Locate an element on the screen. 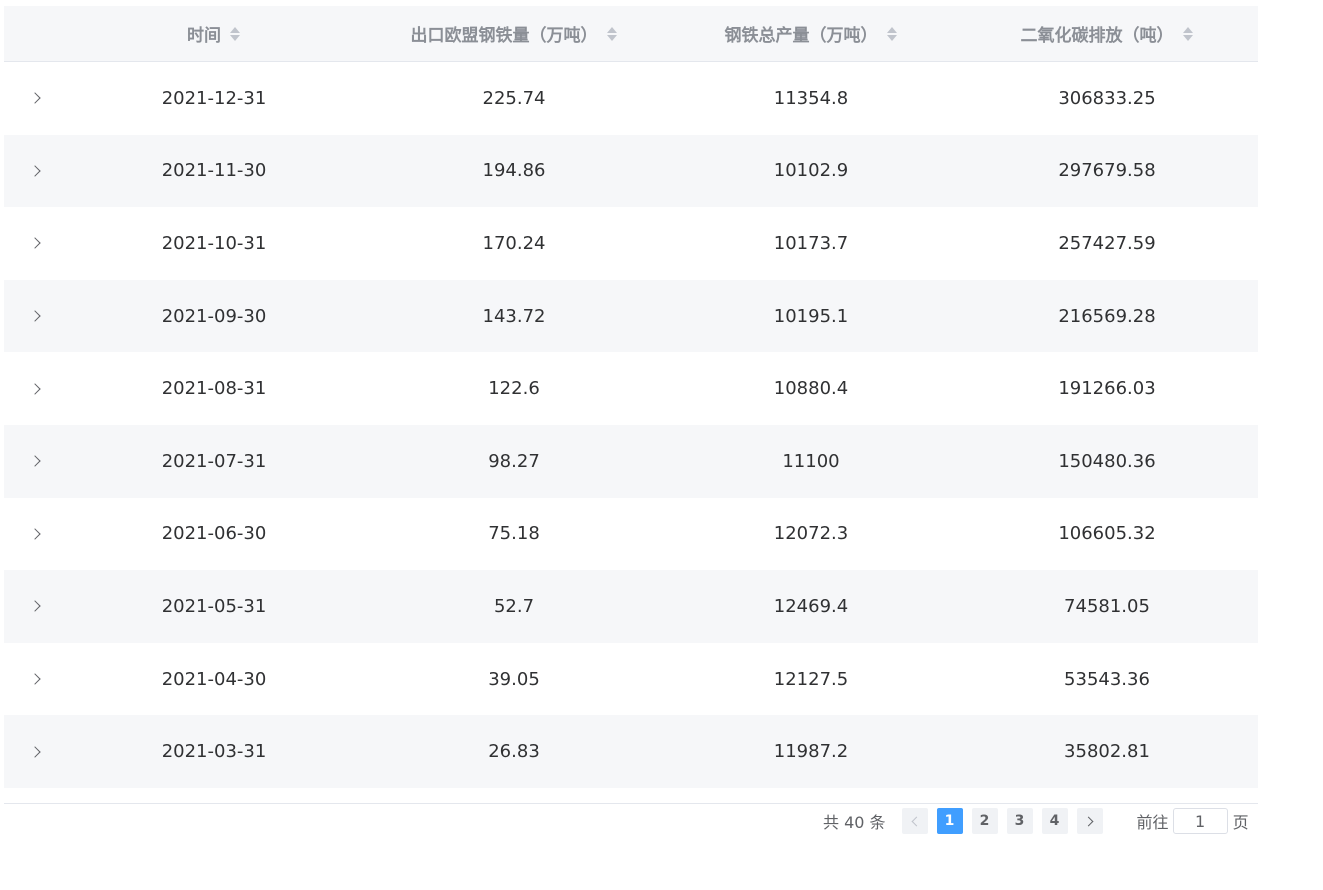 The width and height of the screenshot is (1323, 890). cell-date: 2021-11-30 is located at coordinates (214, 171).